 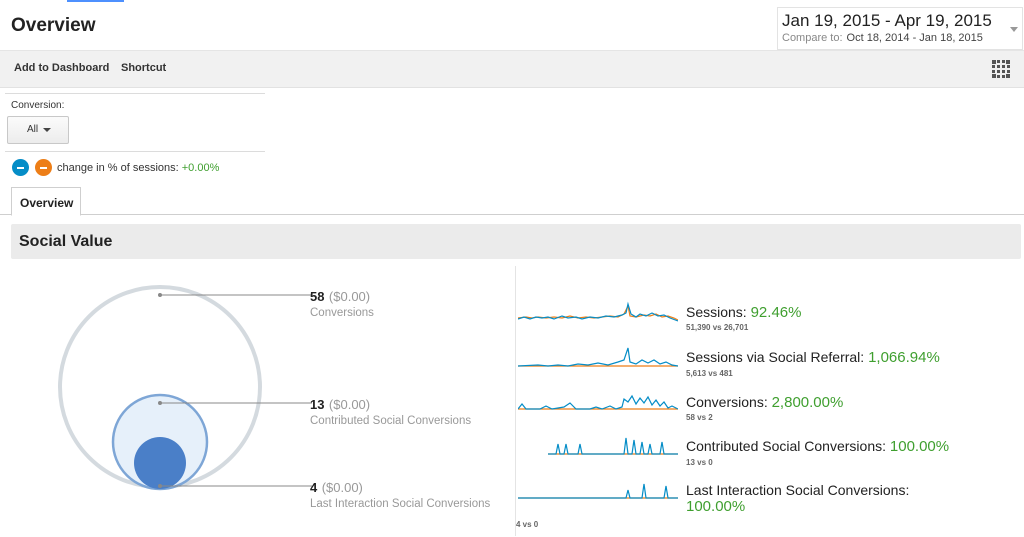 I want to click on metric-label: Last Interaction Social Conversions, so click(x=400, y=504).